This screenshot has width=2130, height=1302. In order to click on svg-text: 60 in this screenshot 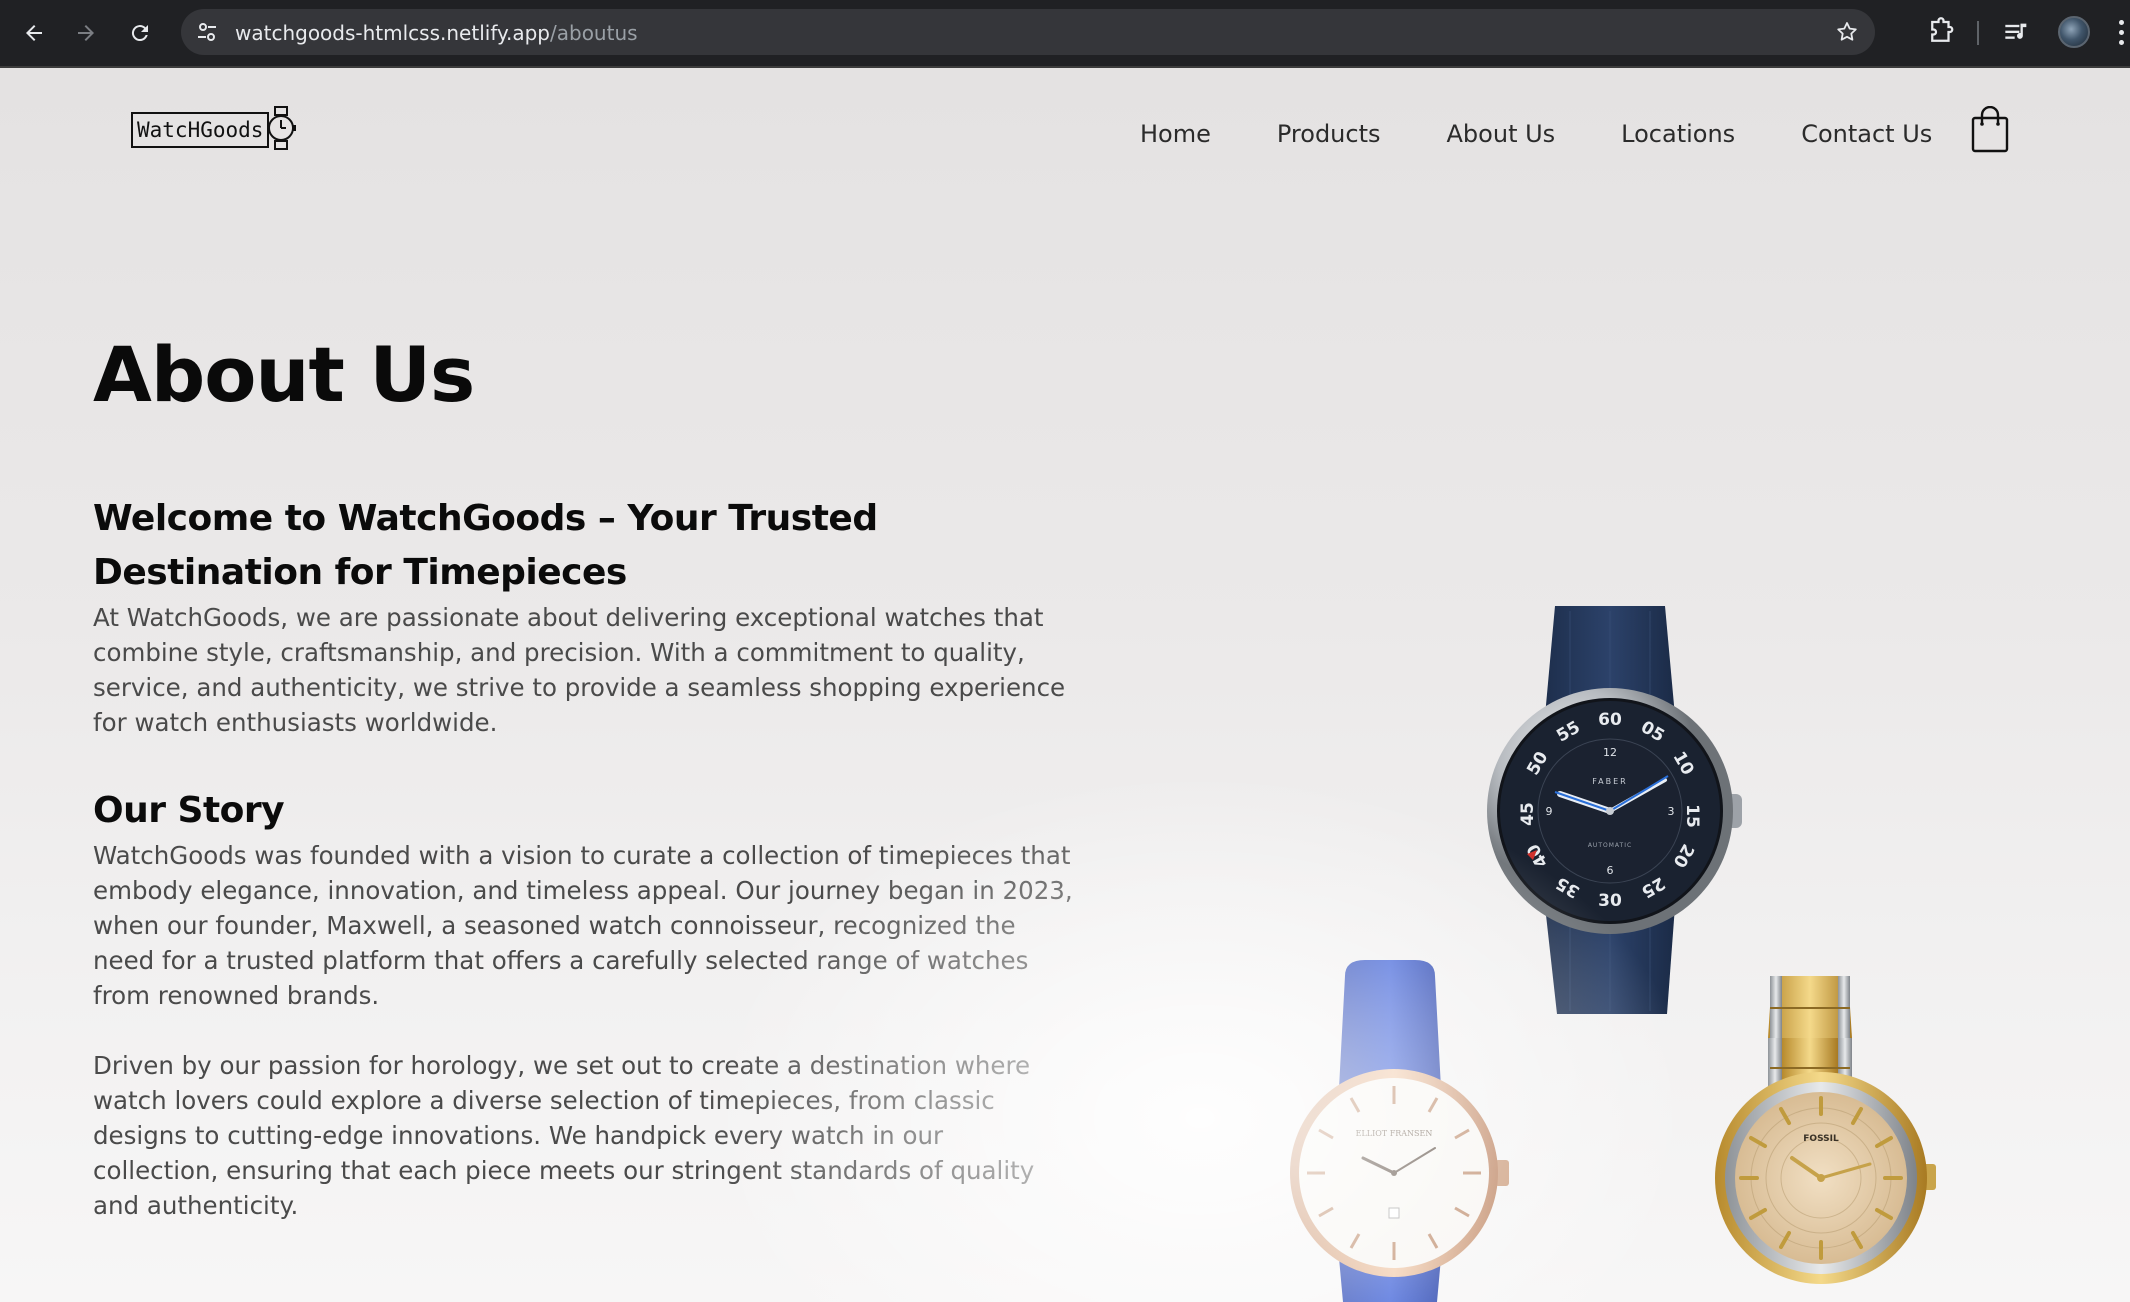, I will do `click(1610, 720)`.